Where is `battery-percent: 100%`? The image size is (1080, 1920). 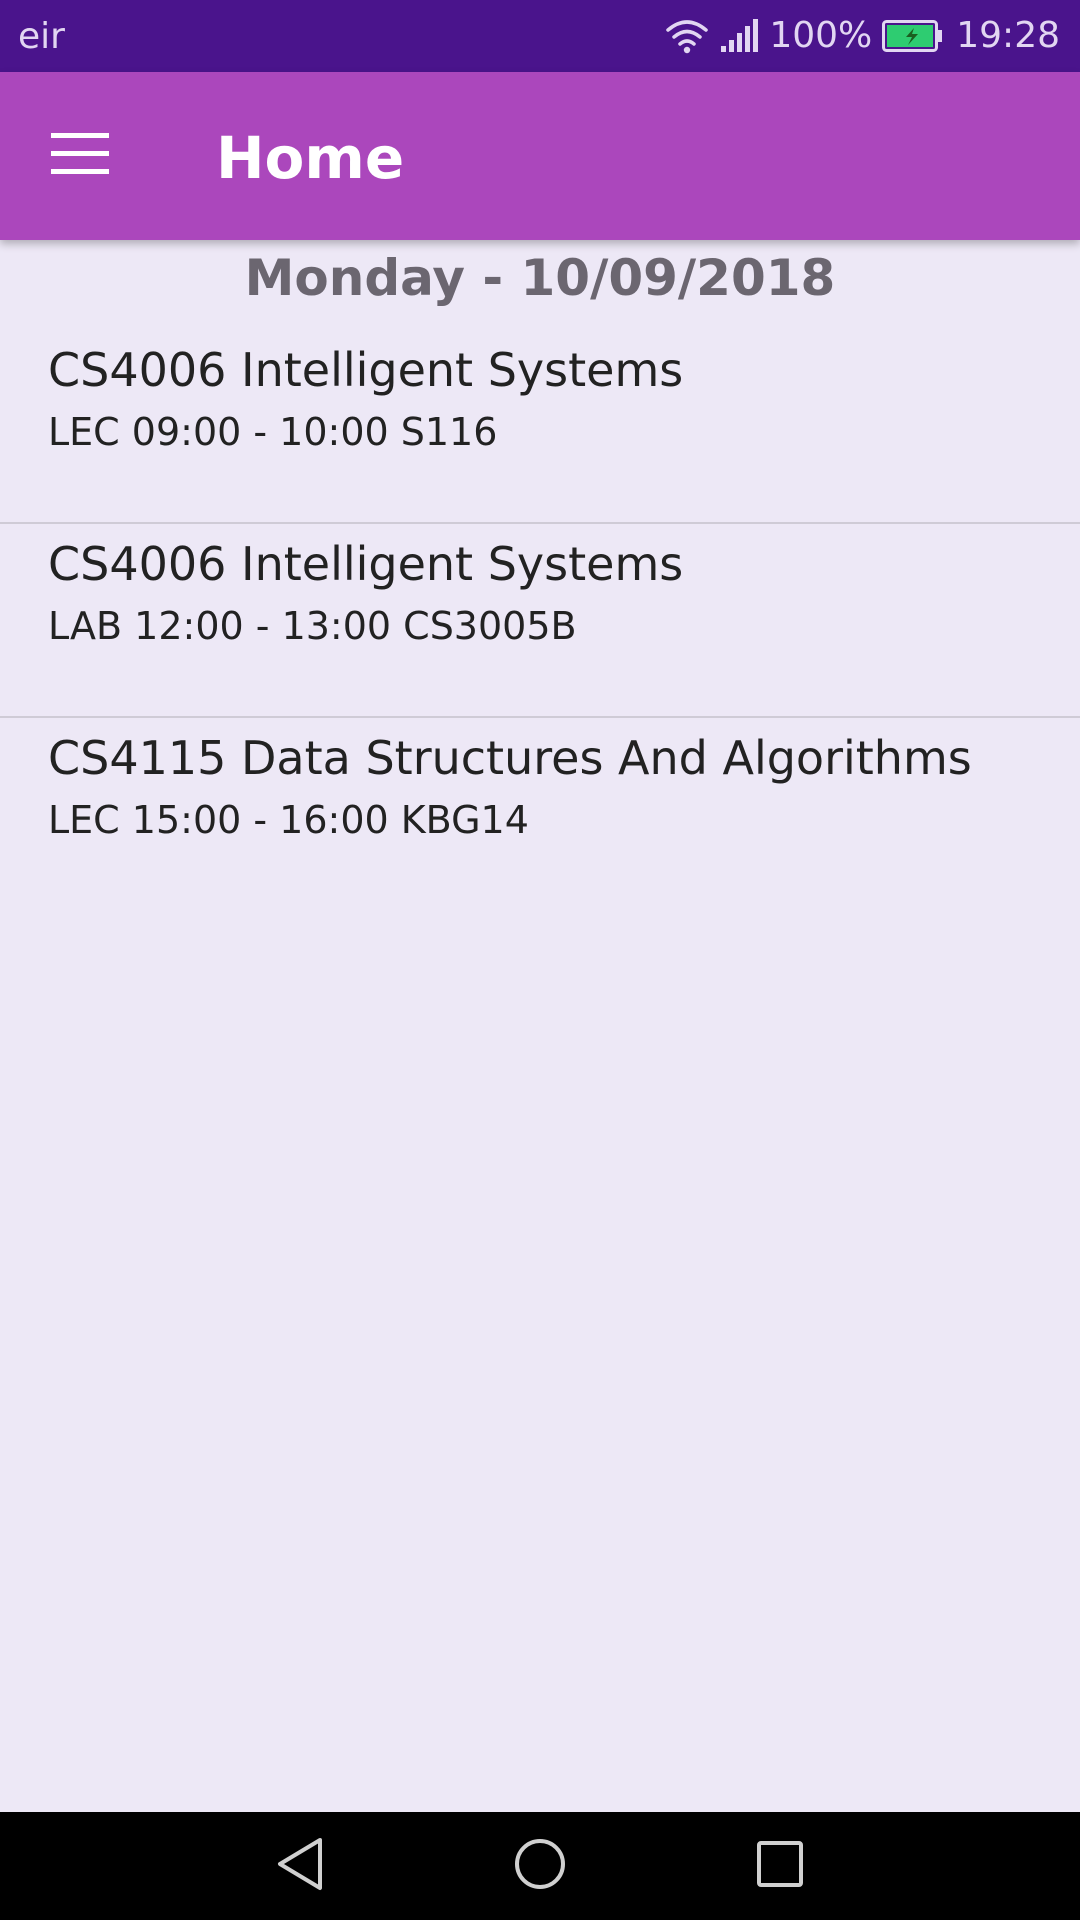 battery-percent: 100% is located at coordinates (821, 35).